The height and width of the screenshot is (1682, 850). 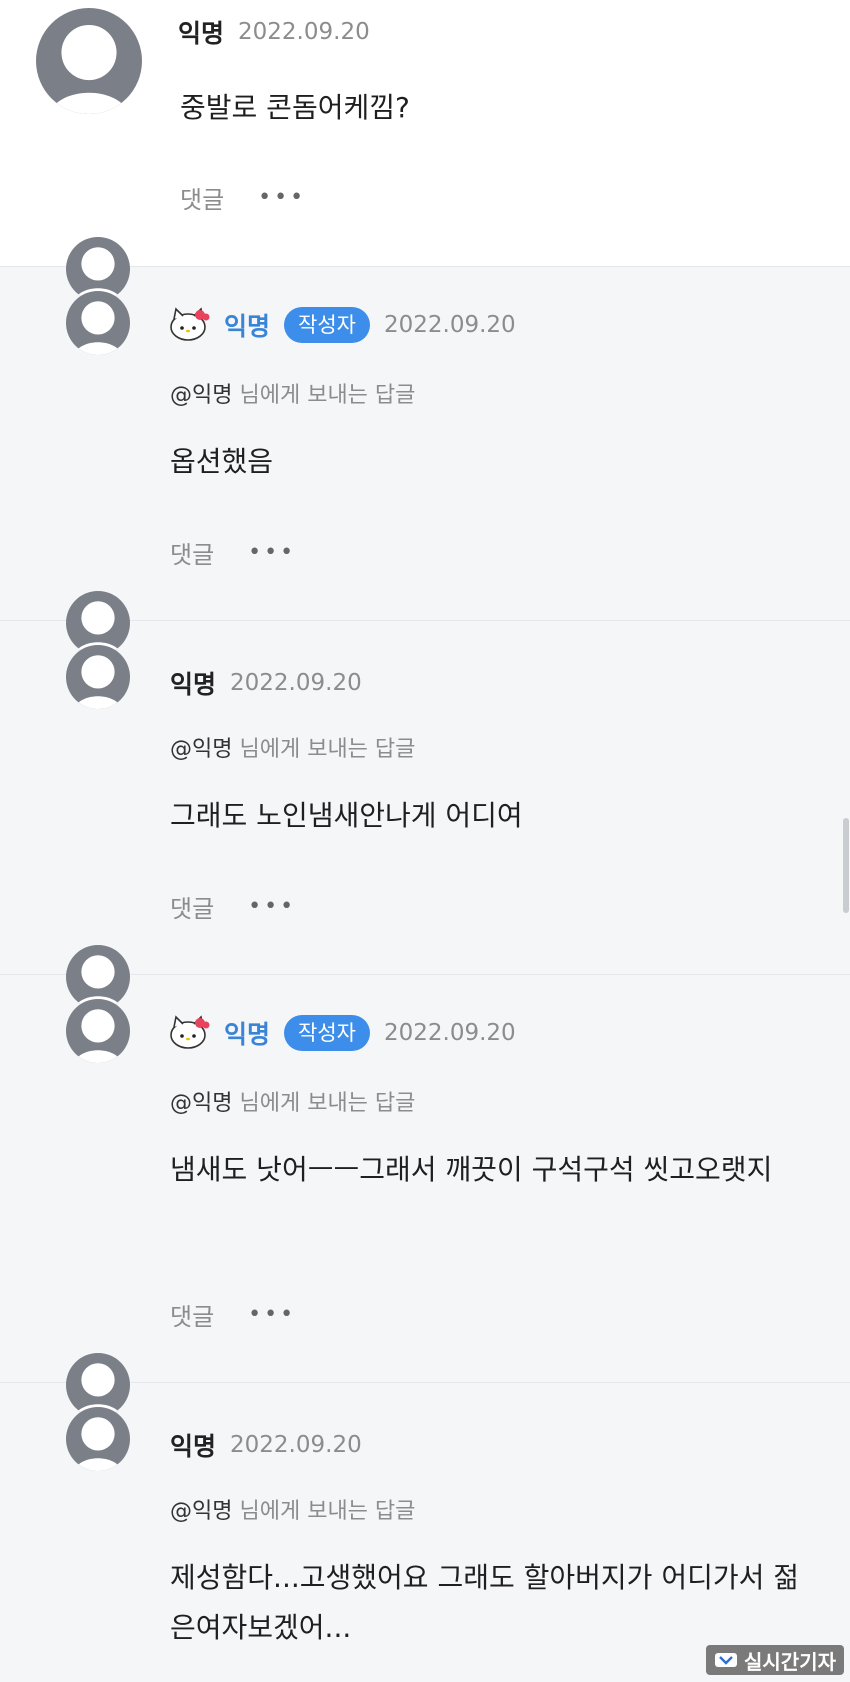 I want to click on brand-logo-icon, so click(x=726, y=1660).